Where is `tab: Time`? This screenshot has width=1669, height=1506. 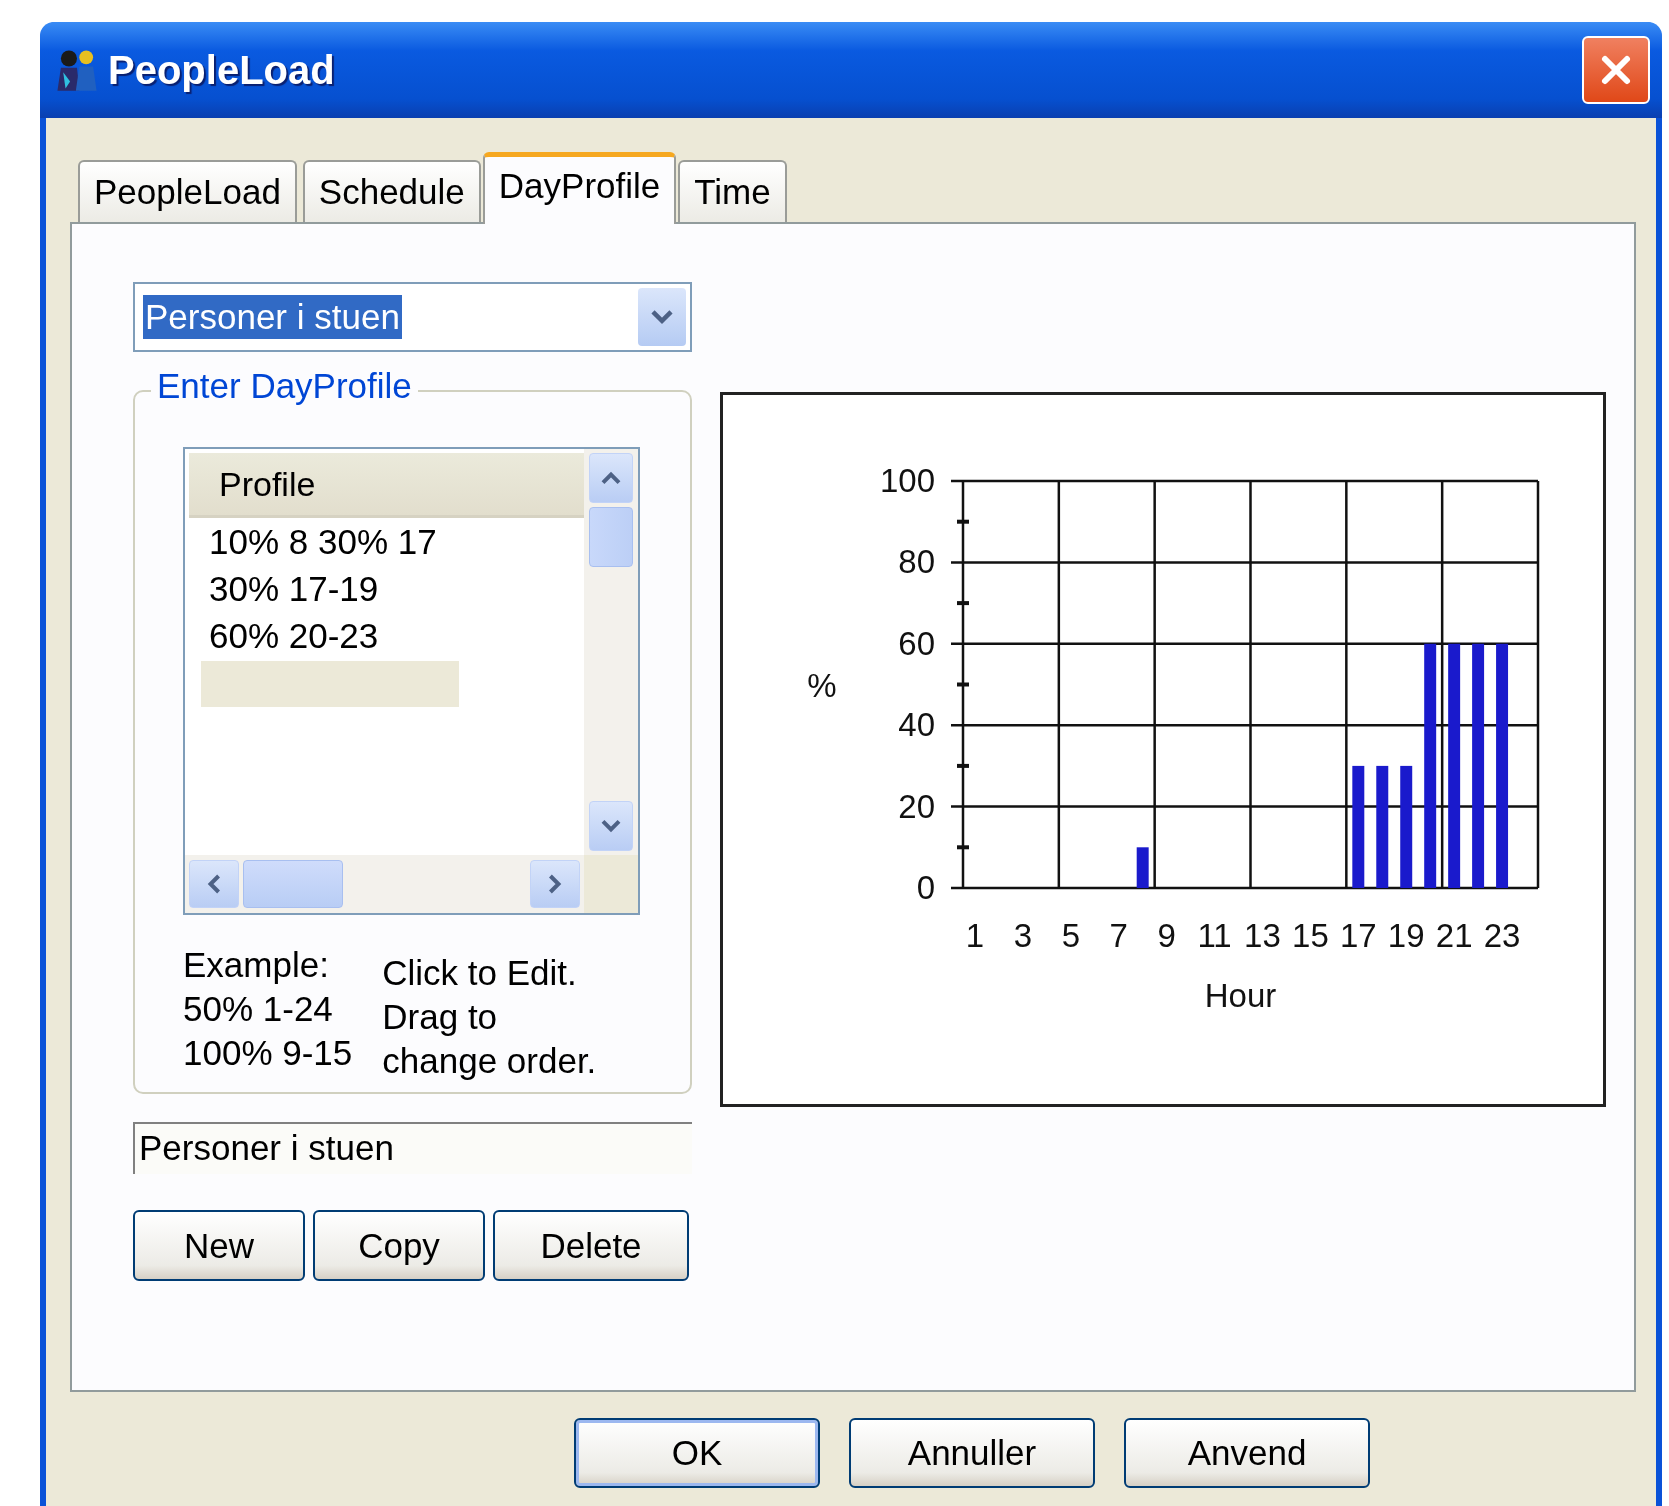
tab: Time is located at coordinates (732, 191).